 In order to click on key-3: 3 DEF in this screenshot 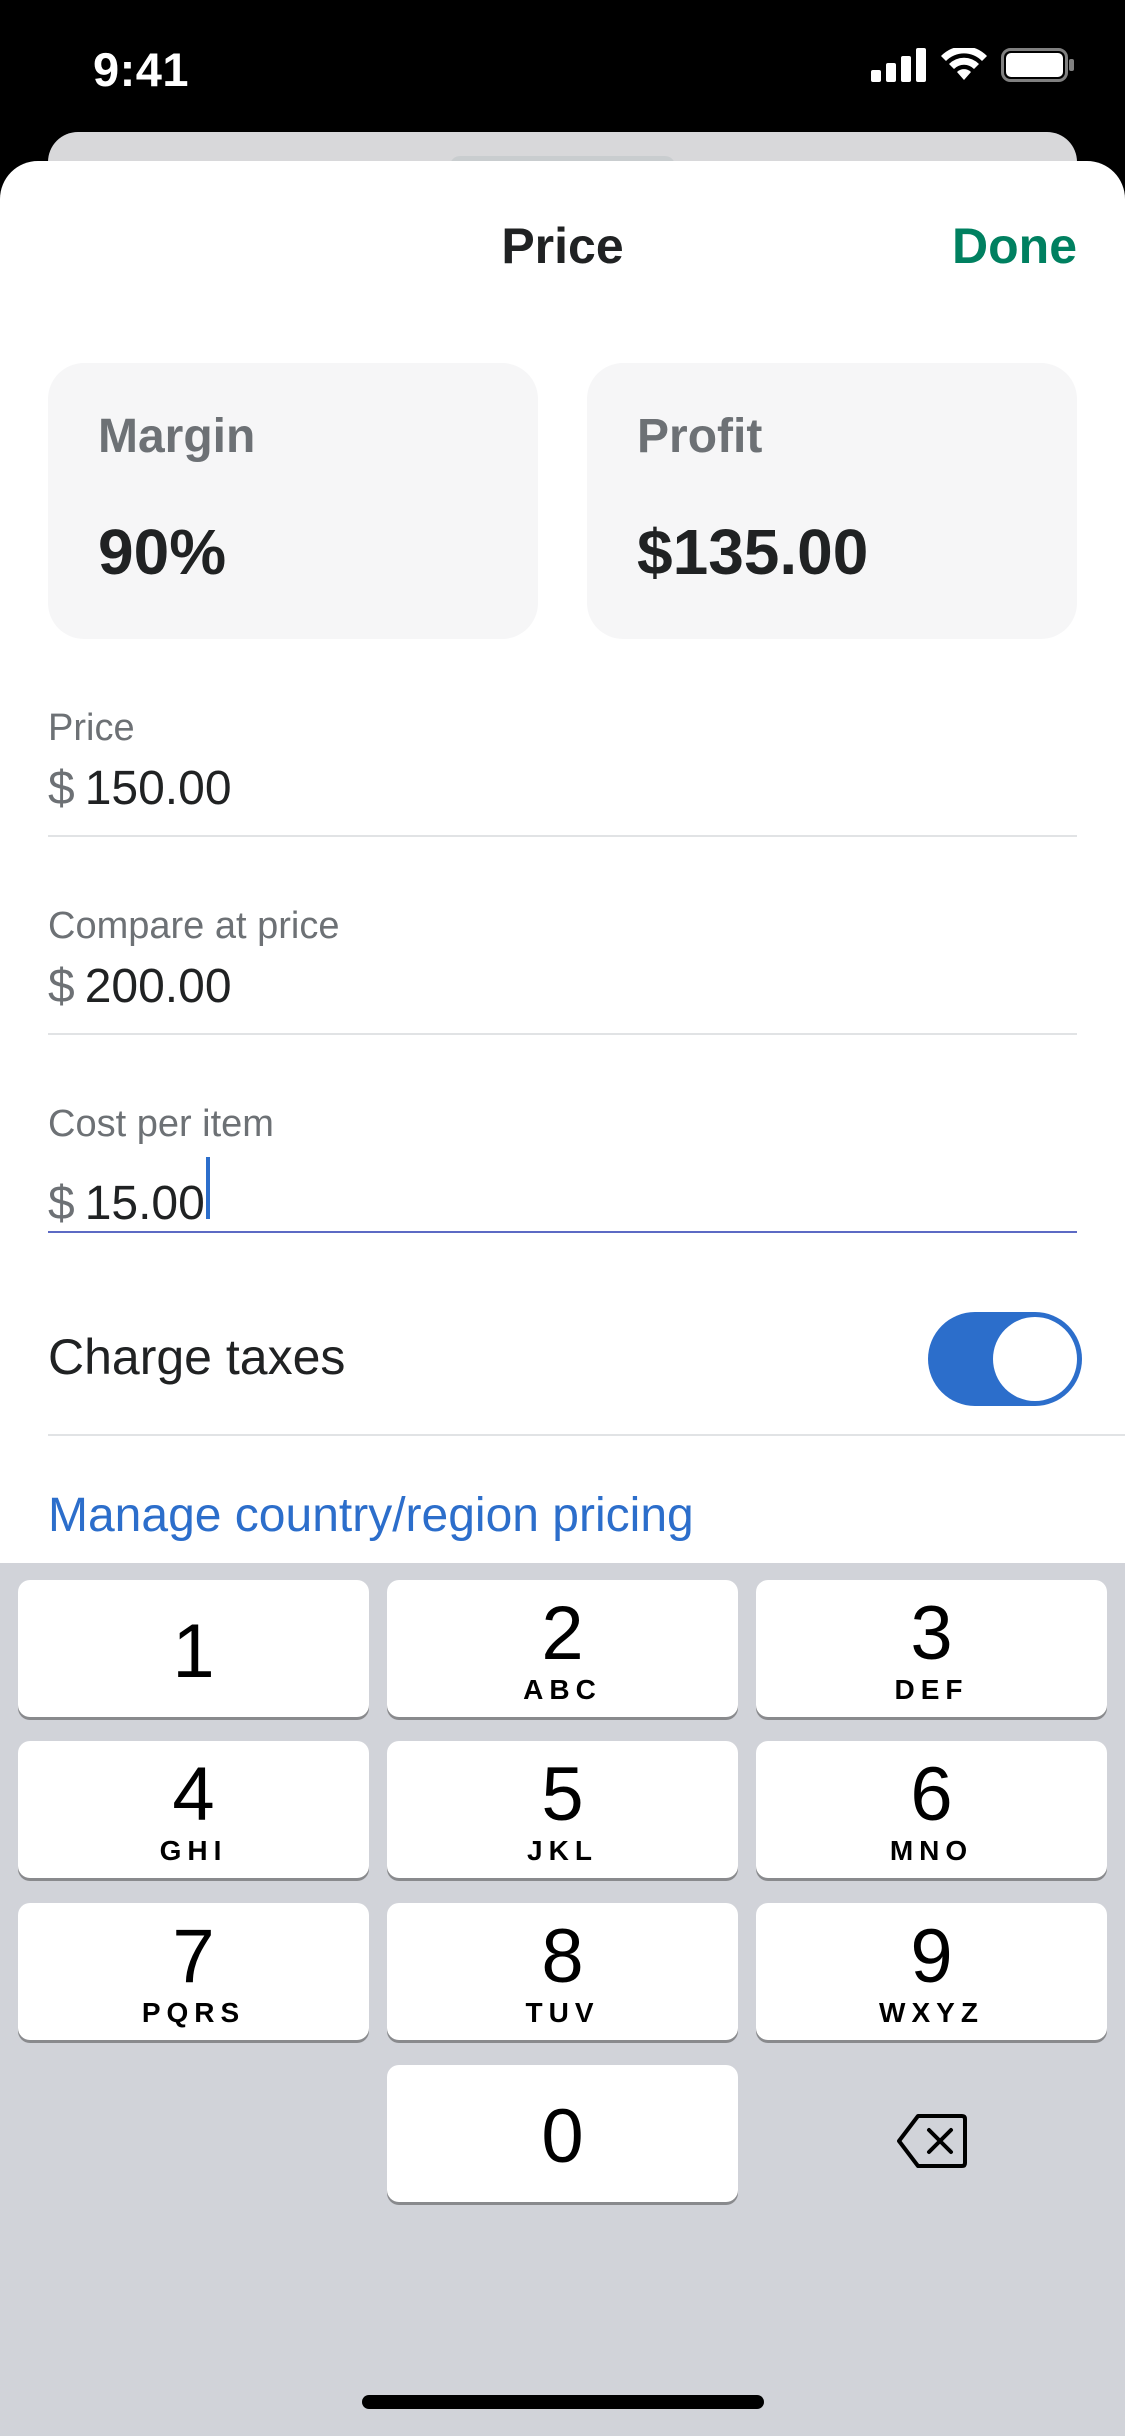, I will do `click(931, 1648)`.